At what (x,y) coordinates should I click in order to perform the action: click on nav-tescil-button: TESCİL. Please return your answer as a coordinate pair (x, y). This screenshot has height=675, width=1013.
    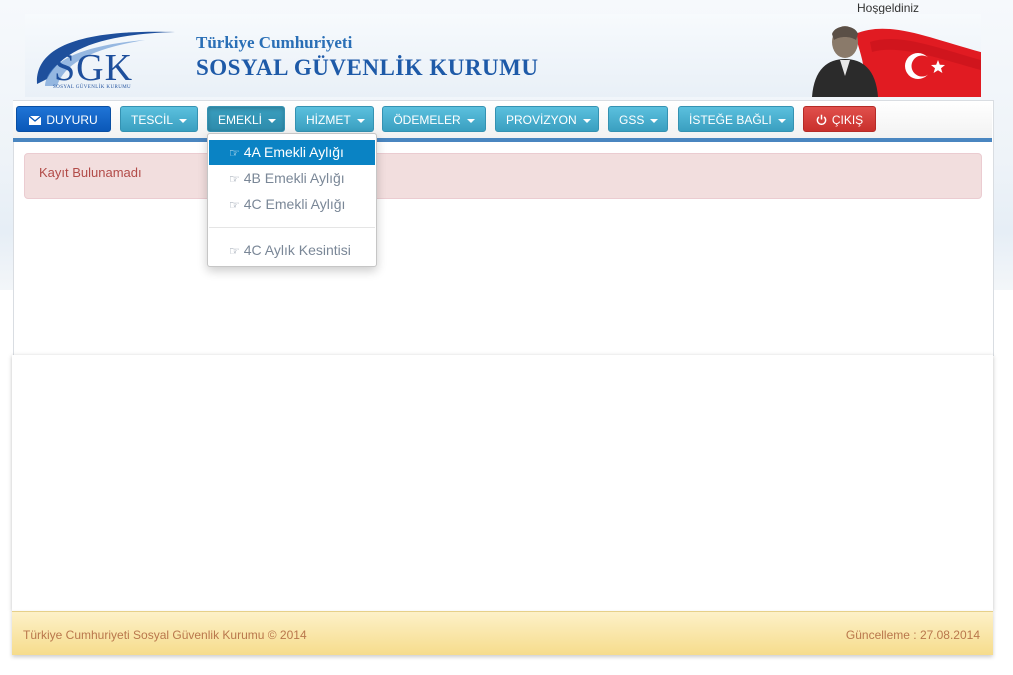
    Looking at the image, I should click on (159, 119).